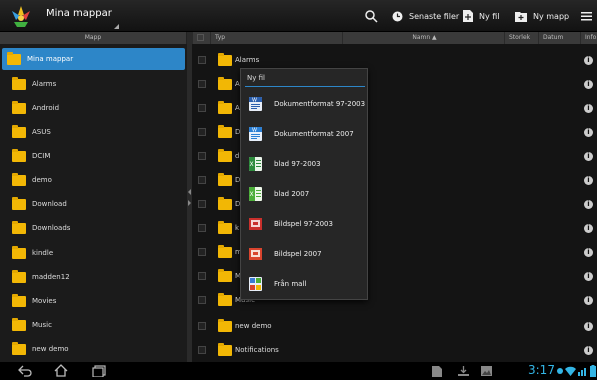 The width and height of the screenshot is (597, 380). Describe the element at coordinates (257, 350) in the screenshot. I see `file-name: Notifications` at that location.